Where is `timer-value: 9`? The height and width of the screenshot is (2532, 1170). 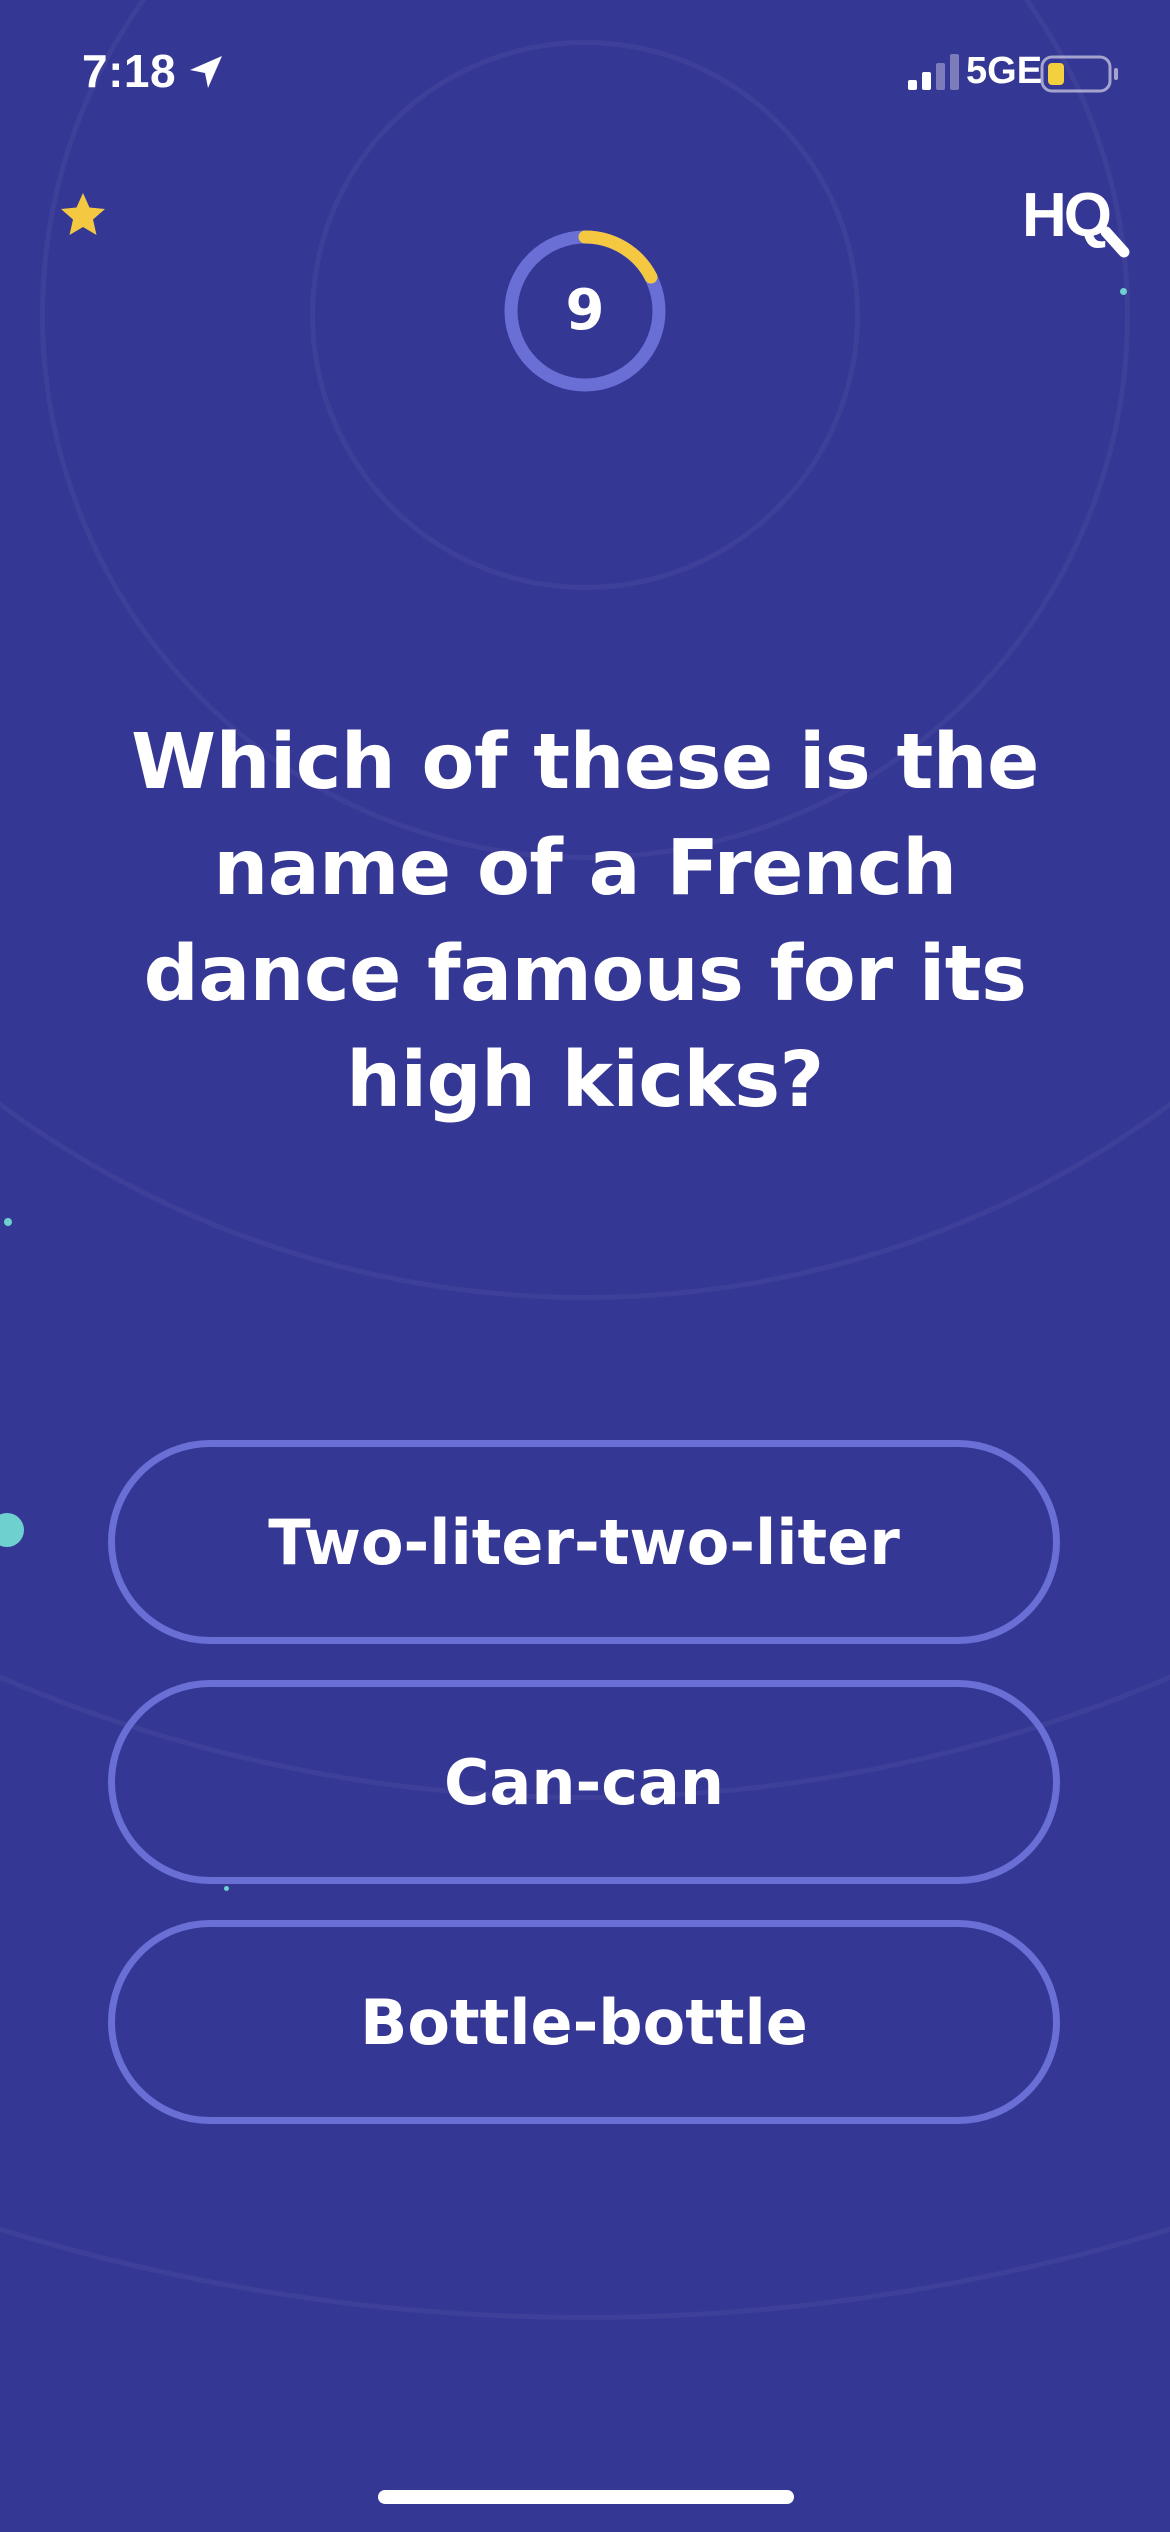 timer-value: 9 is located at coordinates (585, 310).